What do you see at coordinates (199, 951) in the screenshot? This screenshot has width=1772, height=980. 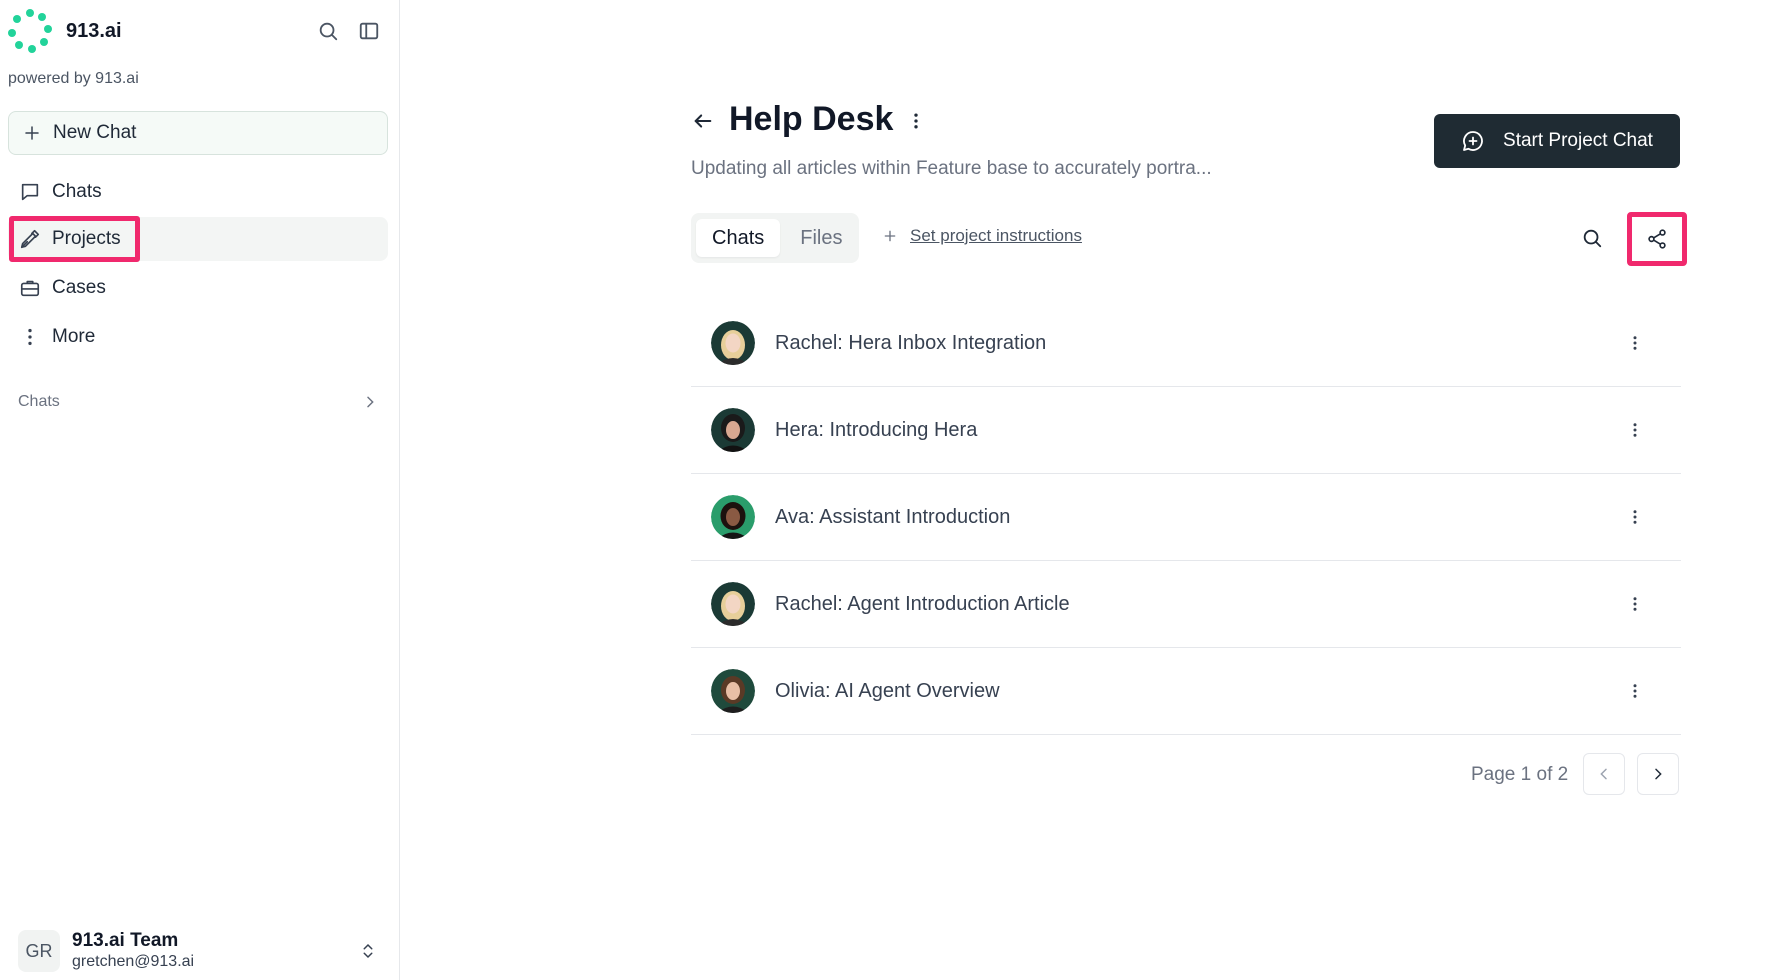 I see `user-menu: GR 913.ai Team gretchen@913.ai` at bounding box center [199, 951].